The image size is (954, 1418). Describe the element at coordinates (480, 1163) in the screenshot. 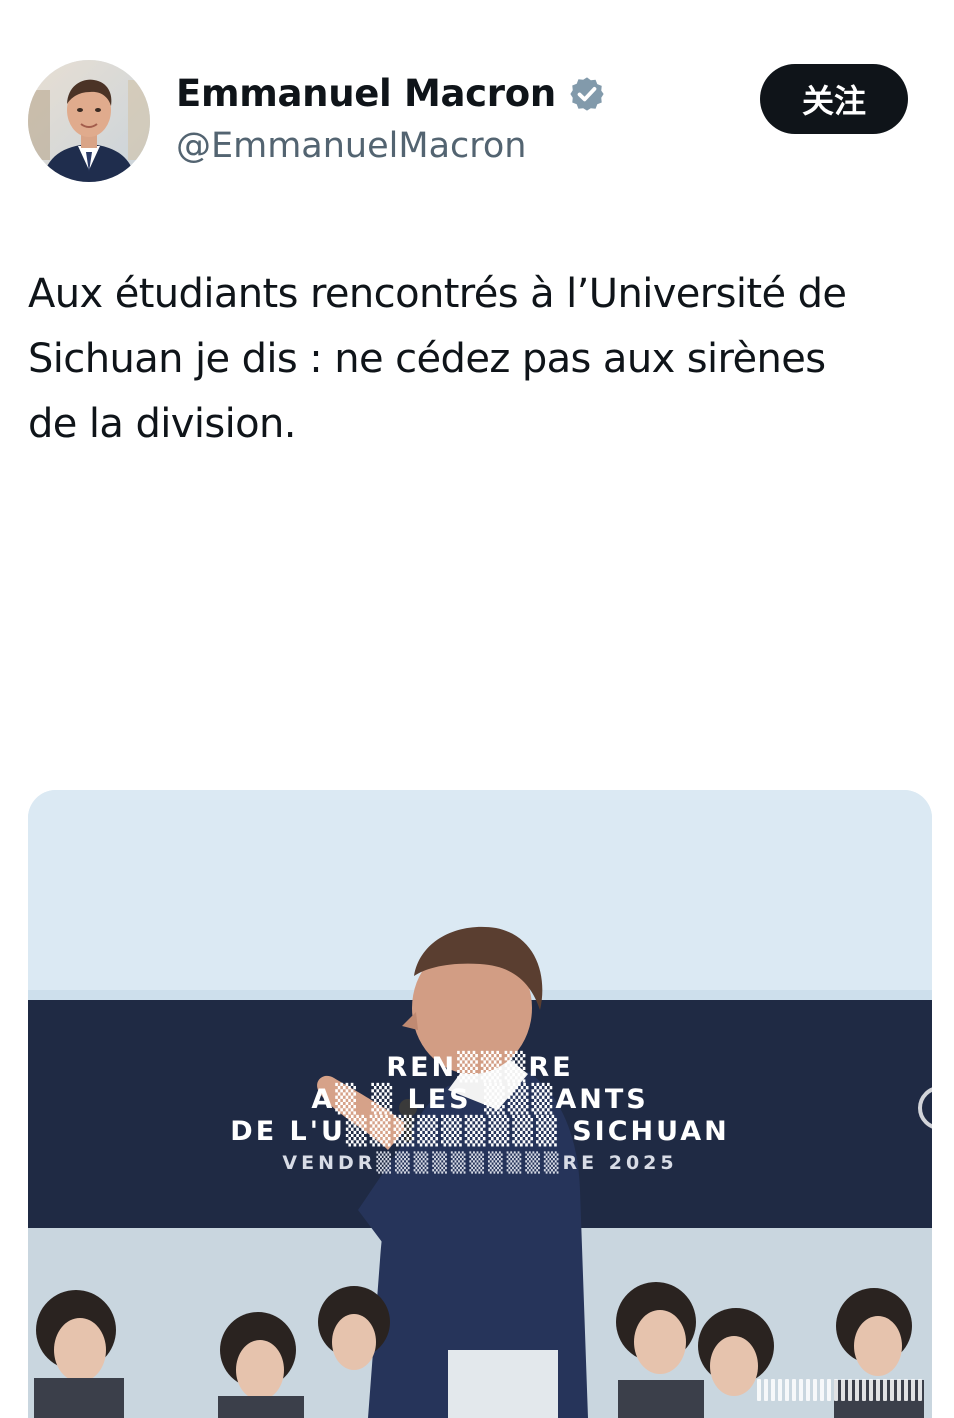

I see `banner-text-line: VENDR▒▒▒▒▒▒▒▒▒▒RE 2025` at that location.